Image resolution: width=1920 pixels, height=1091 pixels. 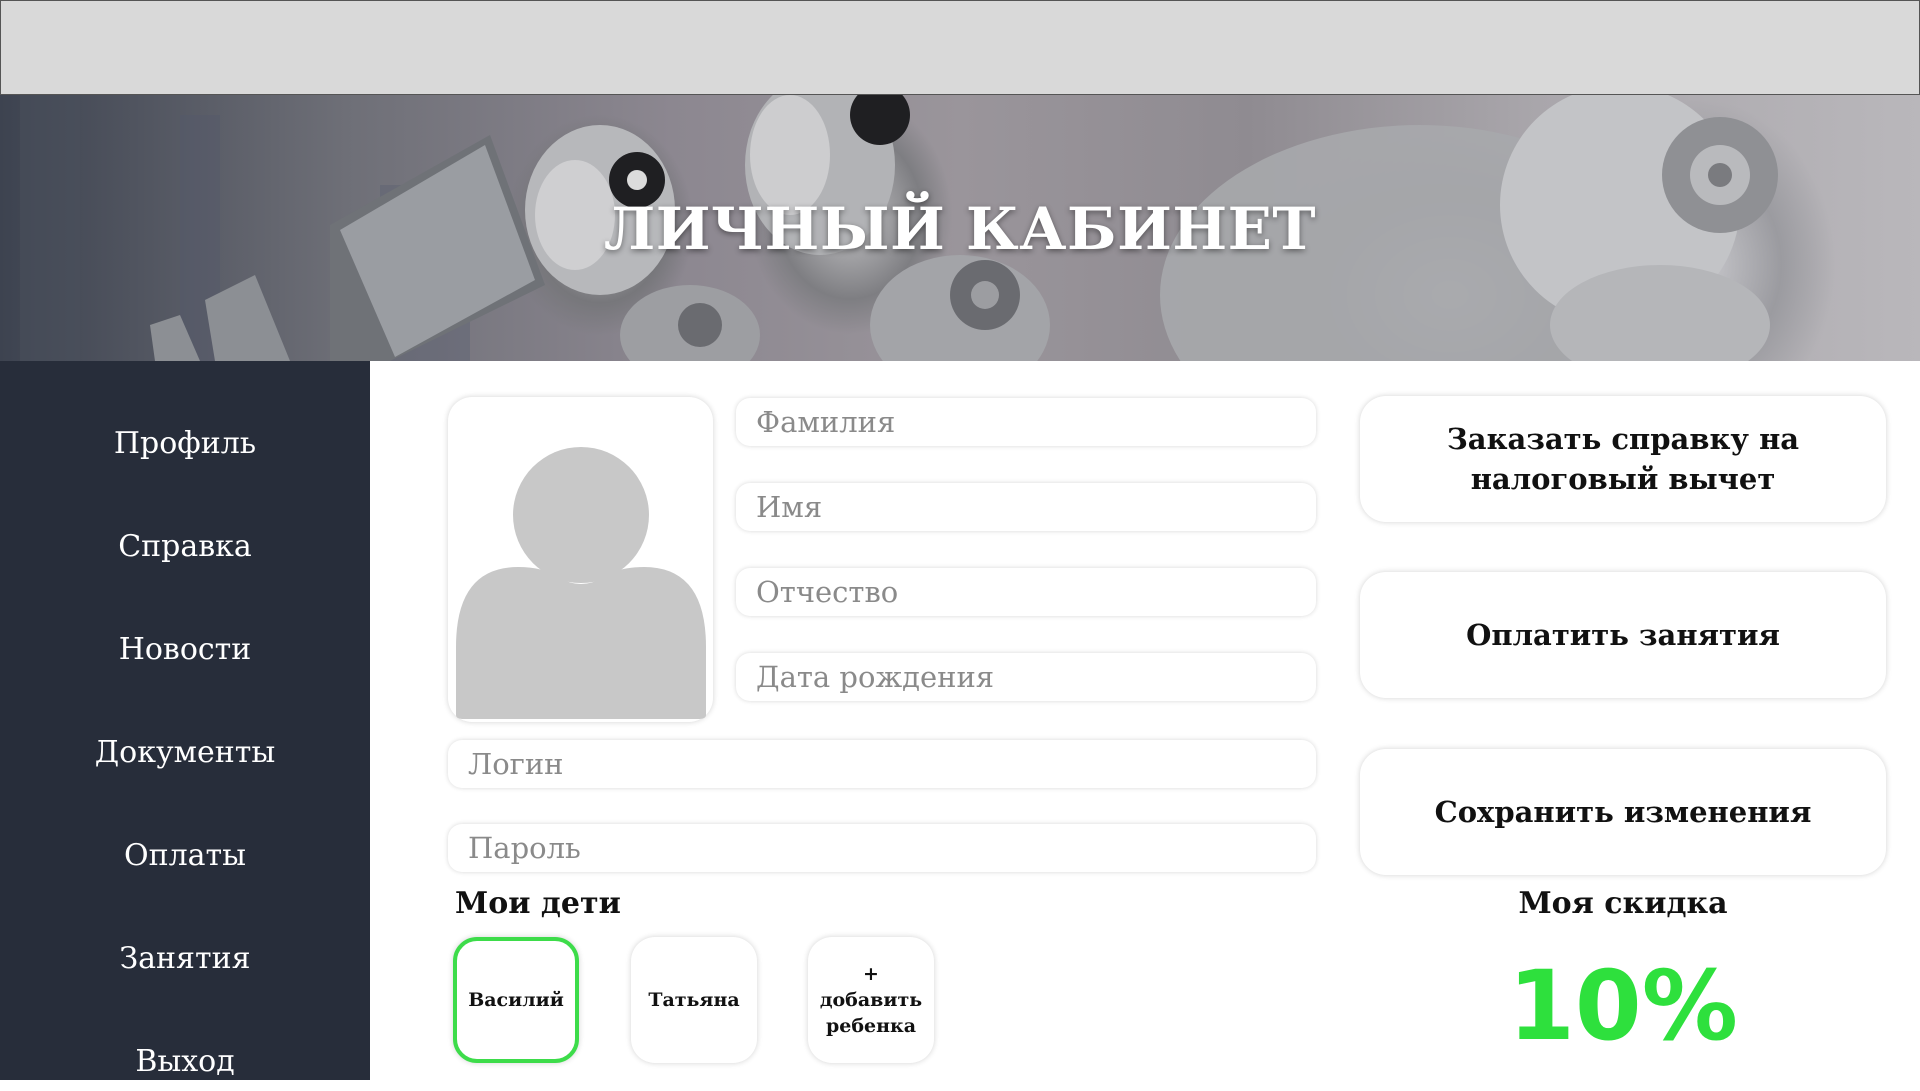 What do you see at coordinates (1026, 507) in the screenshot?
I see `first-name-field: Имя` at bounding box center [1026, 507].